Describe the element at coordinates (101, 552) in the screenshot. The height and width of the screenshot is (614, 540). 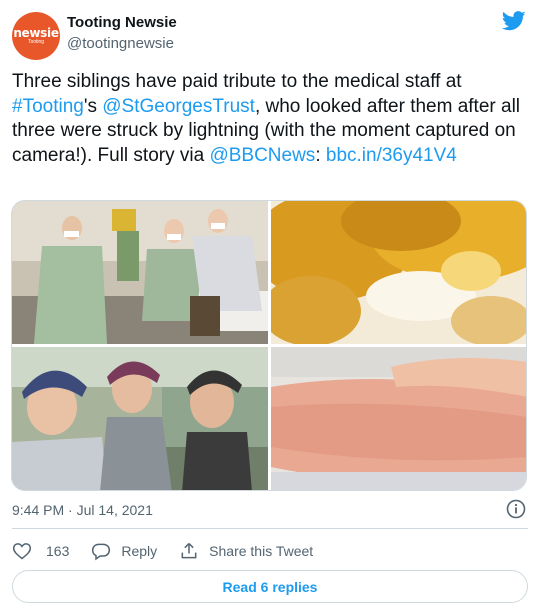
I see `reply-icon` at that location.